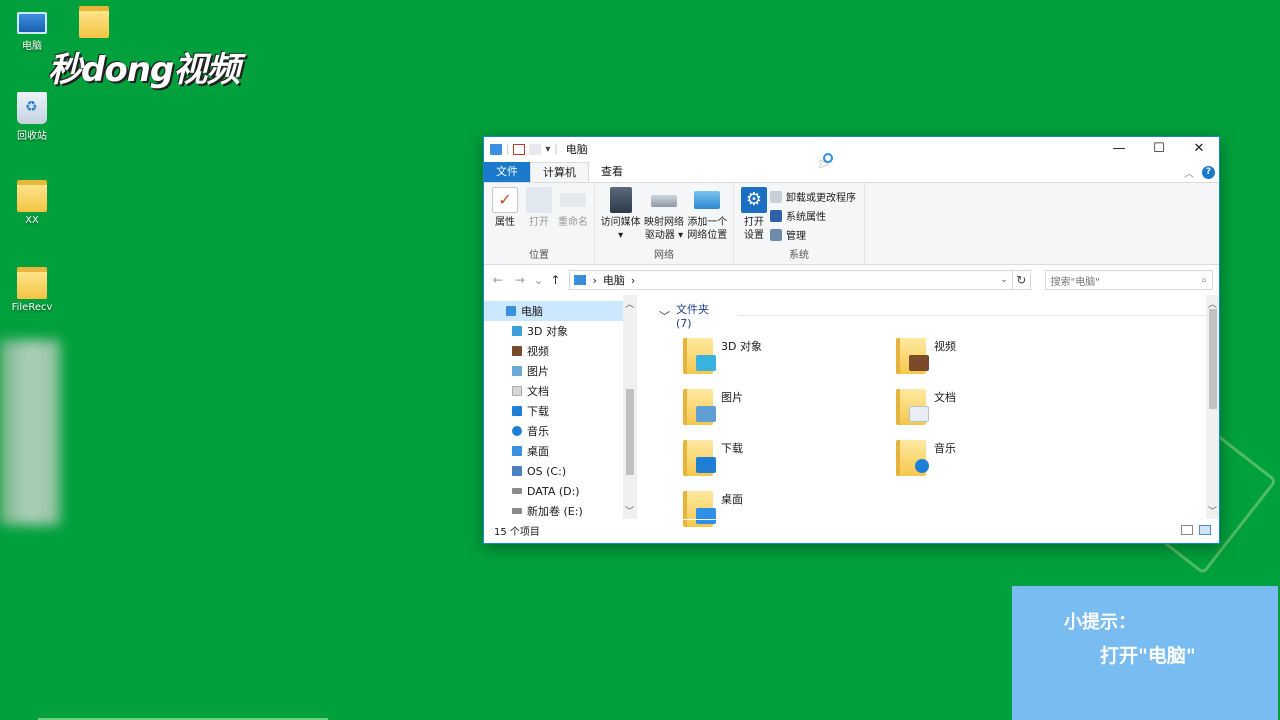  What do you see at coordinates (517, 451) in the screenshot?
I see `desktop-icon` at bounding box center [517, 451].